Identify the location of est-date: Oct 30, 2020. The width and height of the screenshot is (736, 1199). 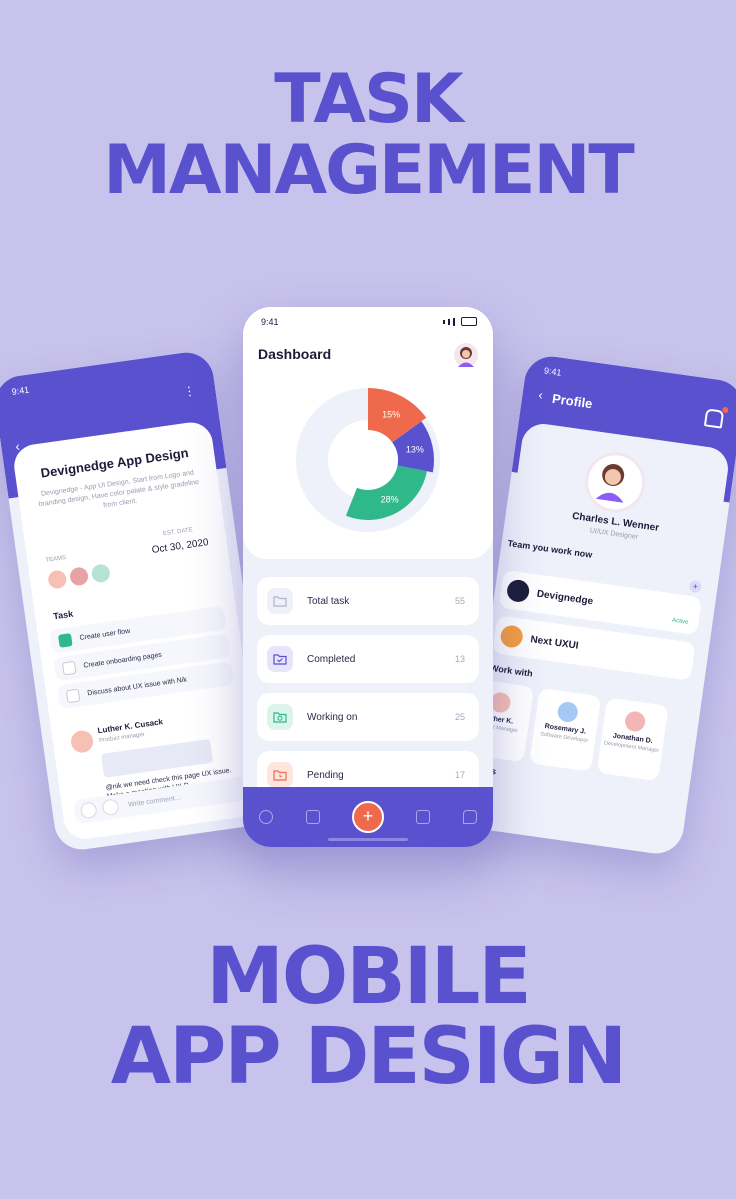
(180, 546).